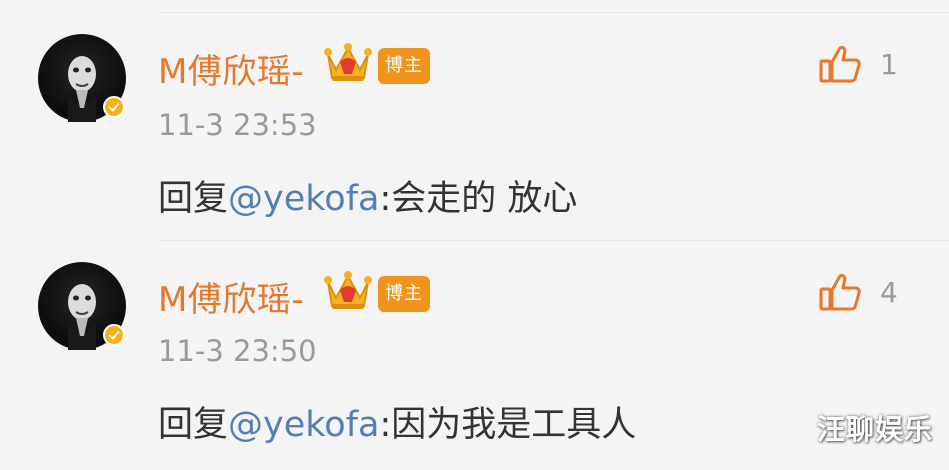  Describe the element at coordinates (889, 64) in the screenshot. I see `like-count: 1` at that location.